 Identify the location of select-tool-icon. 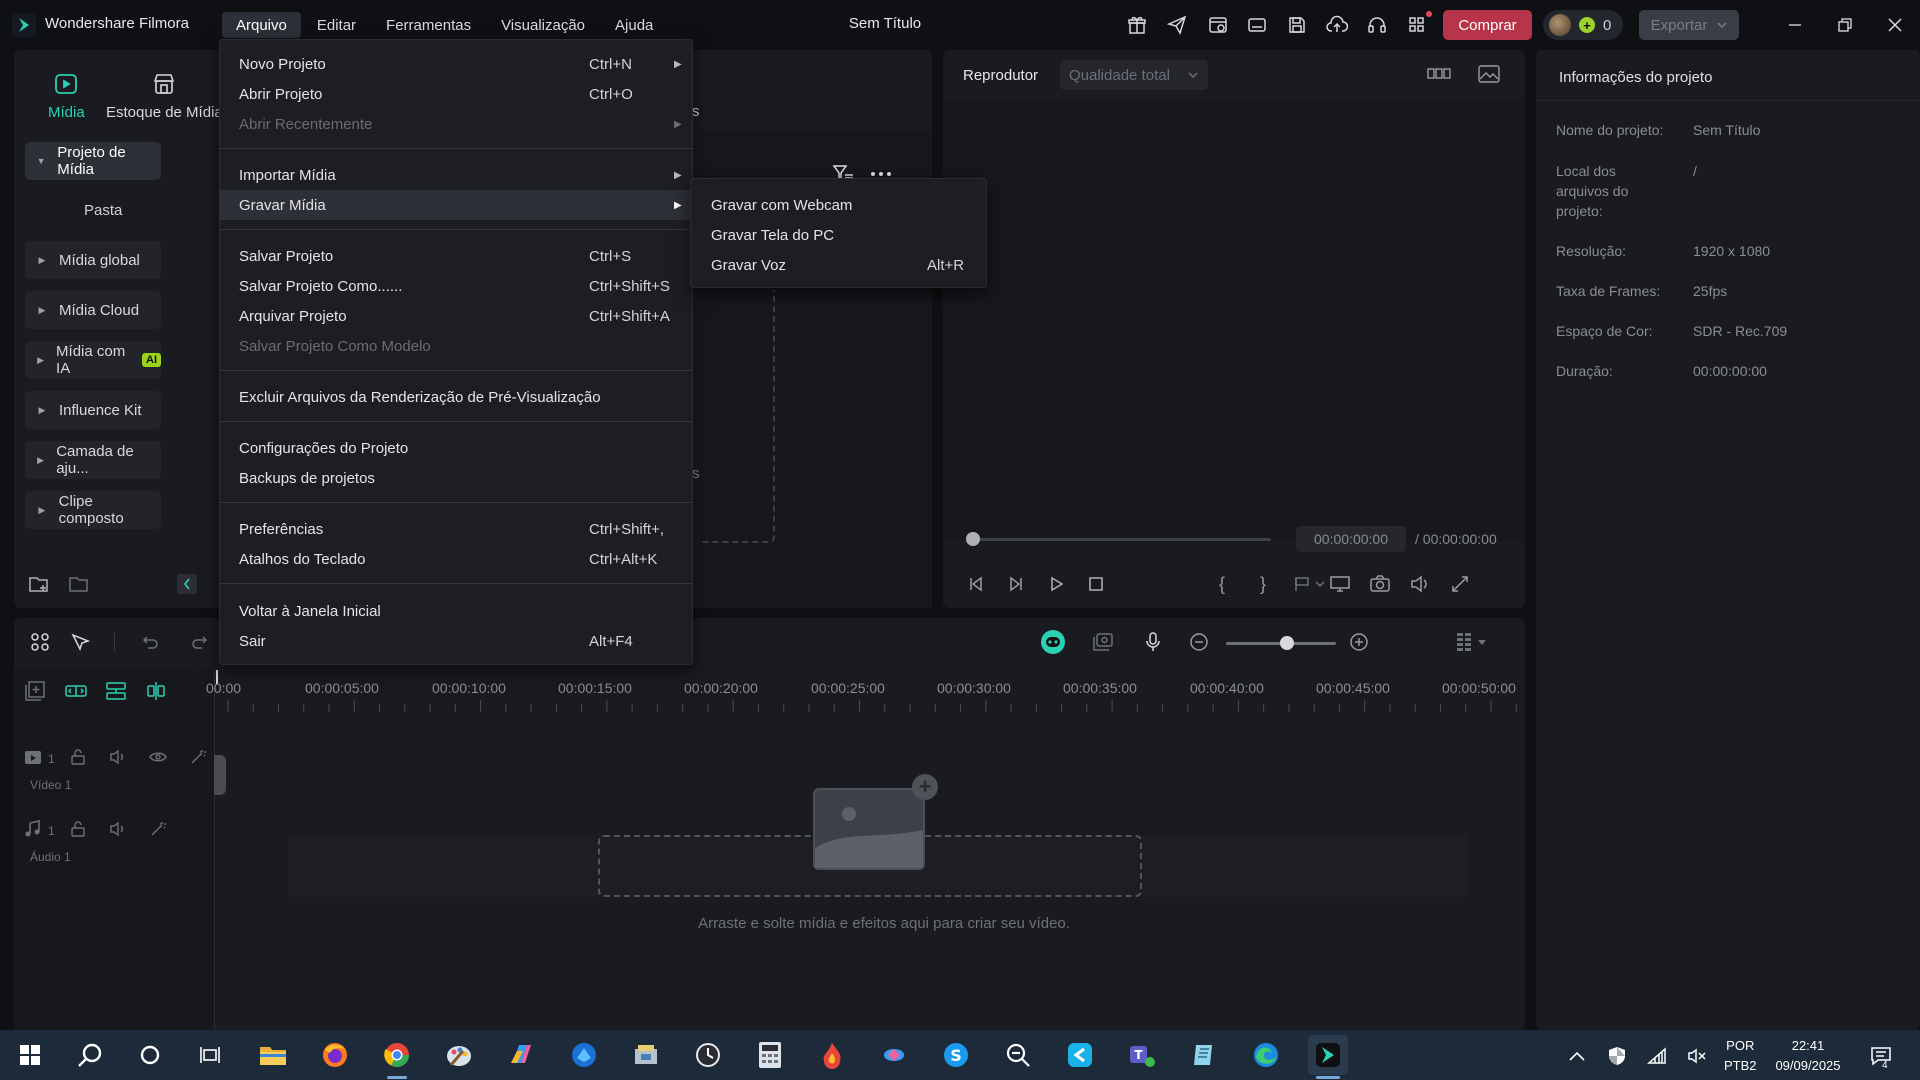
(80, 642).